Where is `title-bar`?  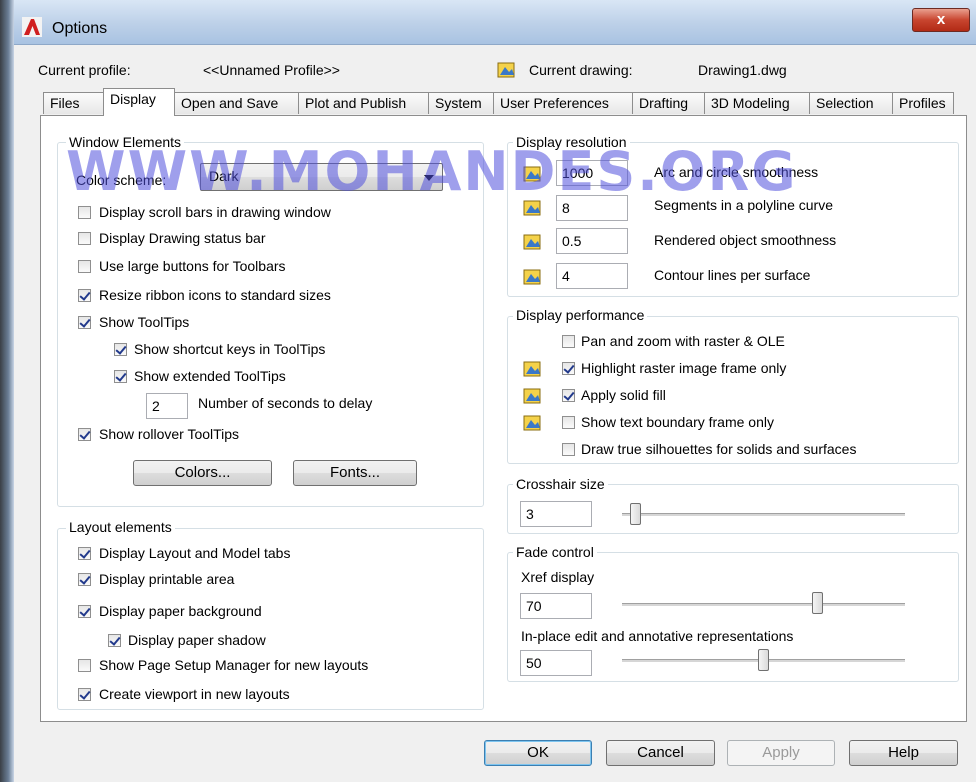 title-bar is located at coordinates (495, 22).